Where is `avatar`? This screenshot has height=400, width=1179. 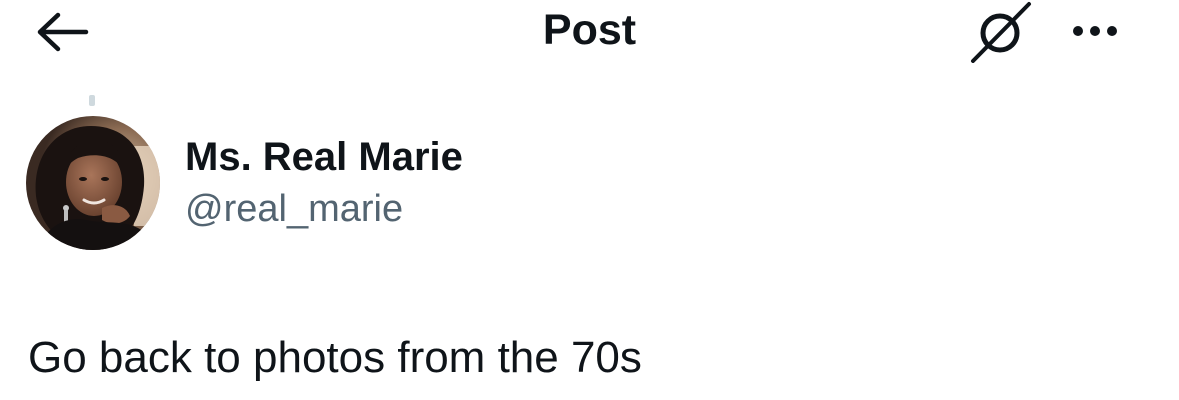
avatar is located at coordinates (93, 183).